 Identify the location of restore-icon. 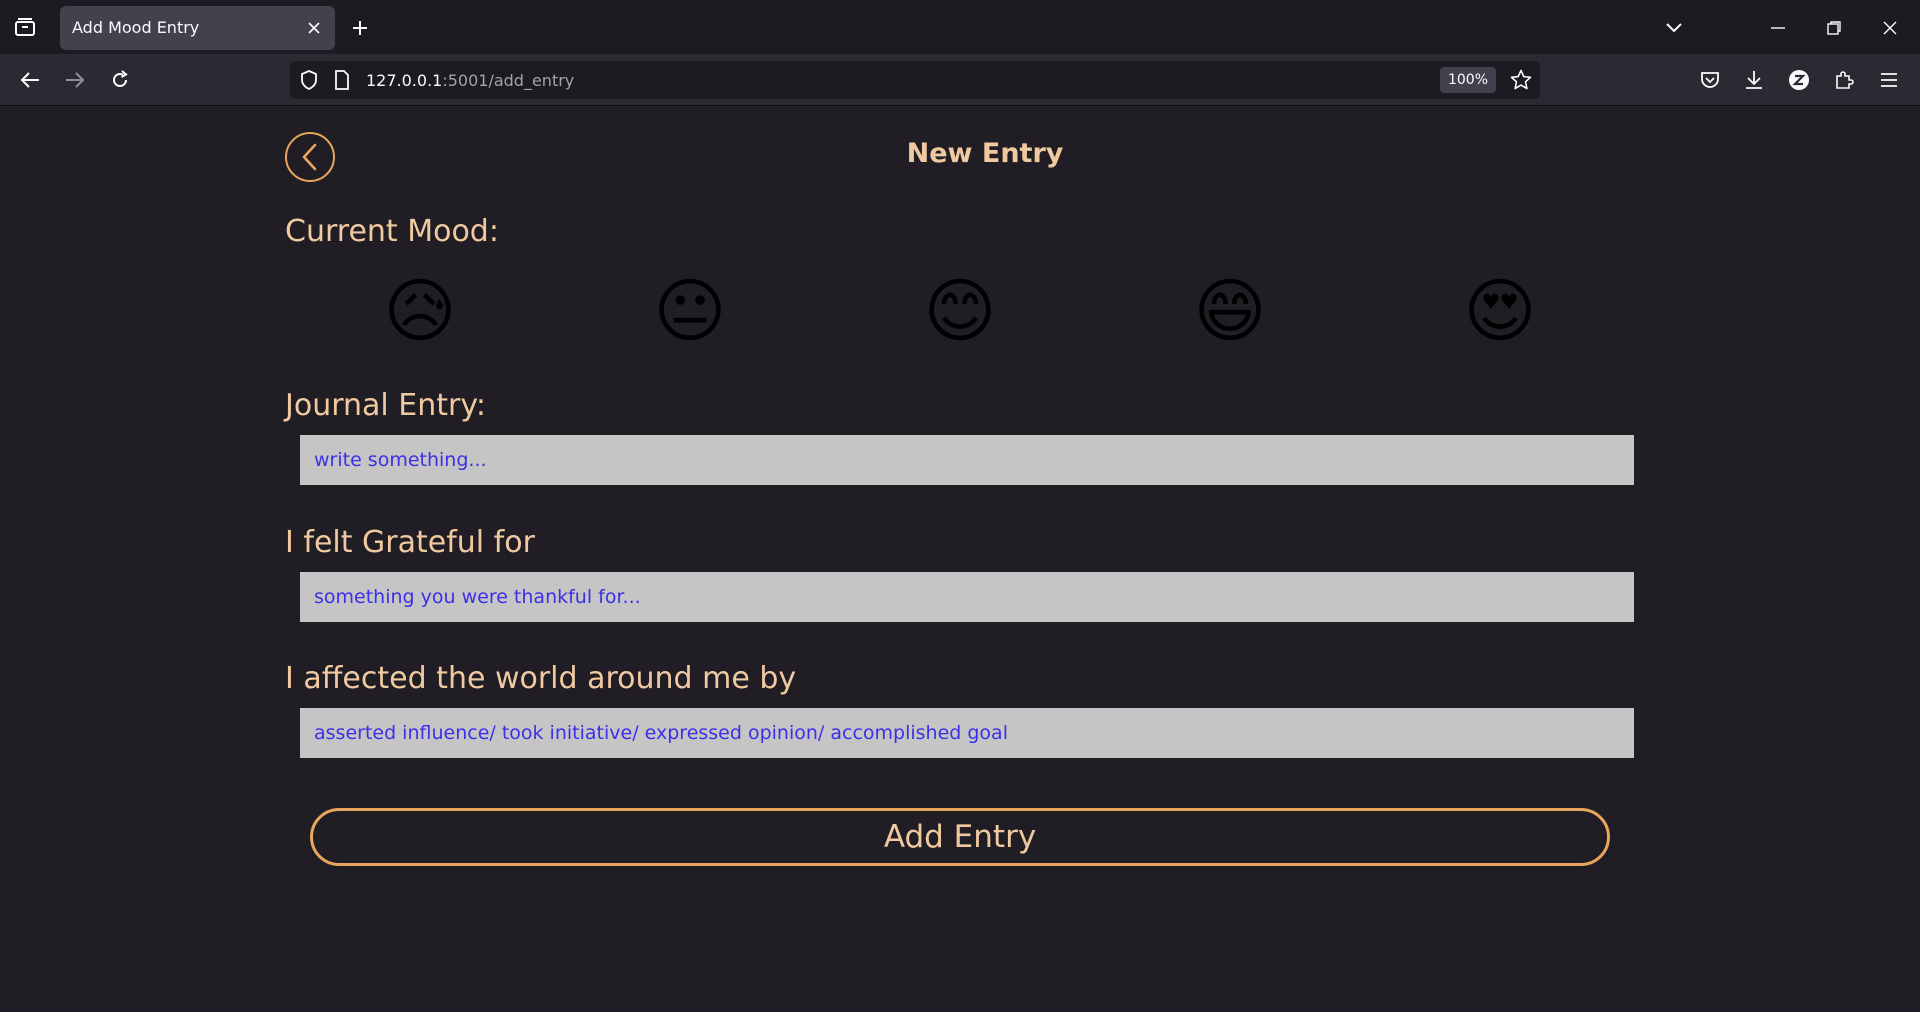
(1834, 28).